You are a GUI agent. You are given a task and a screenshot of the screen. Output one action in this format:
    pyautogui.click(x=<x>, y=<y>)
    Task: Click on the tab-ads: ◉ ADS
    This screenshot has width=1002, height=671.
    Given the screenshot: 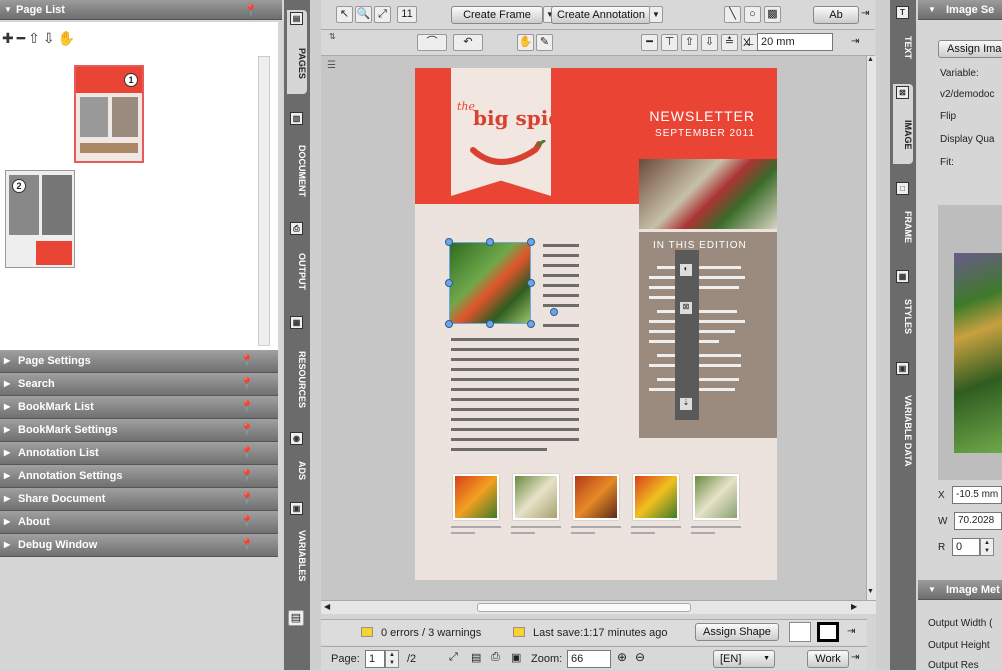 What is the action you would take?
    pyautogui.click(x=297, y=460)
    